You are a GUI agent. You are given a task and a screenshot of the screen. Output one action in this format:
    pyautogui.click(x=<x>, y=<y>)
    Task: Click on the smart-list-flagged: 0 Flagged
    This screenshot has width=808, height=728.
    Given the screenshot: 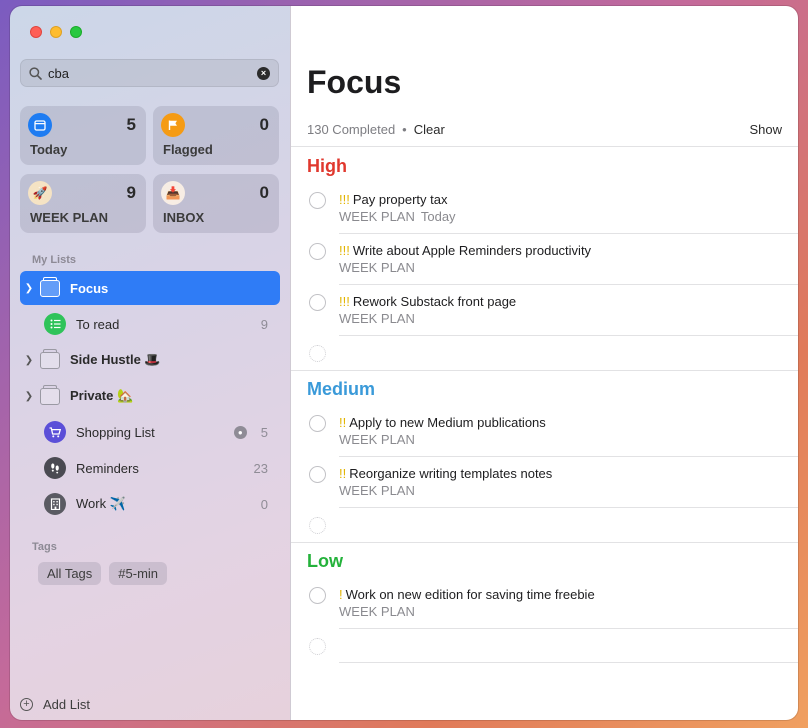 What is the action you would take?
    pyautogui.click(x=216, y=135)
    